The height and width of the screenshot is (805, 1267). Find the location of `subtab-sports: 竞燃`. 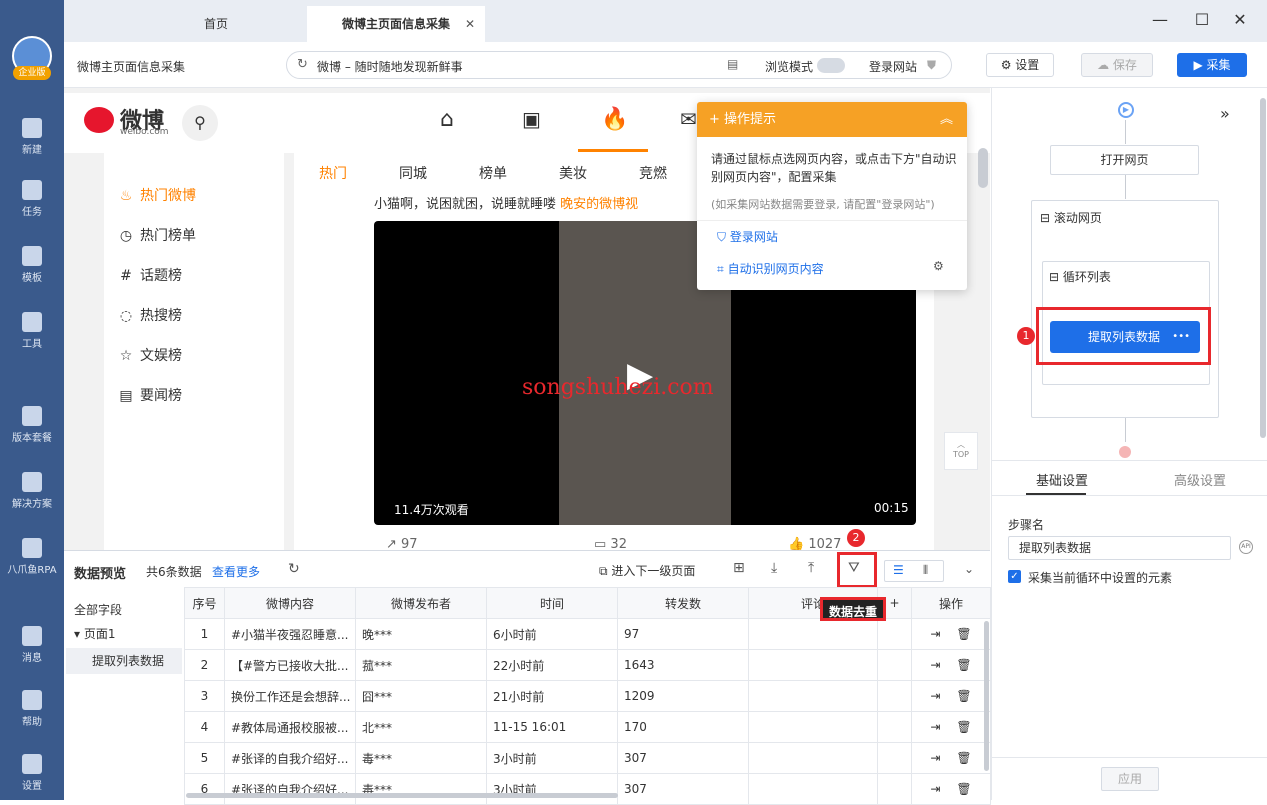

subtab-sports: 竞燃 is located at coordinates (653, 173).